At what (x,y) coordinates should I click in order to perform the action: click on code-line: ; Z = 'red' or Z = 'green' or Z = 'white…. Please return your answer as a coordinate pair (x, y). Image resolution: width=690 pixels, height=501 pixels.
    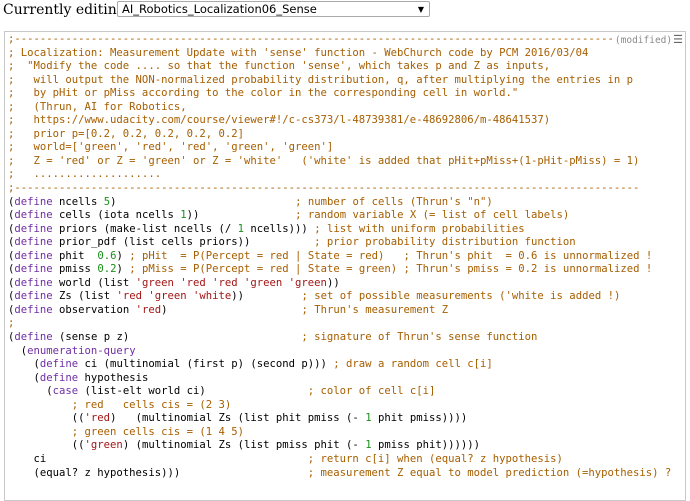
    Looking at the image, I should click on (339, 162).